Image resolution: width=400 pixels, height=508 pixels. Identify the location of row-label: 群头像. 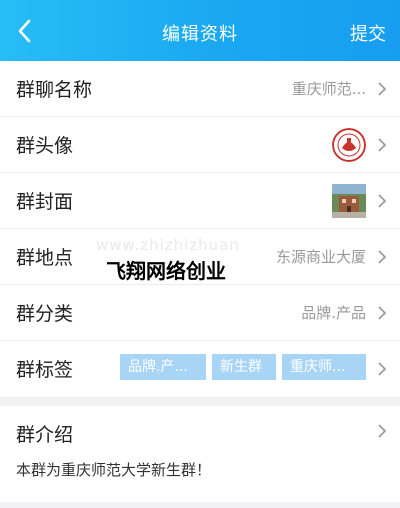
(45, 146).